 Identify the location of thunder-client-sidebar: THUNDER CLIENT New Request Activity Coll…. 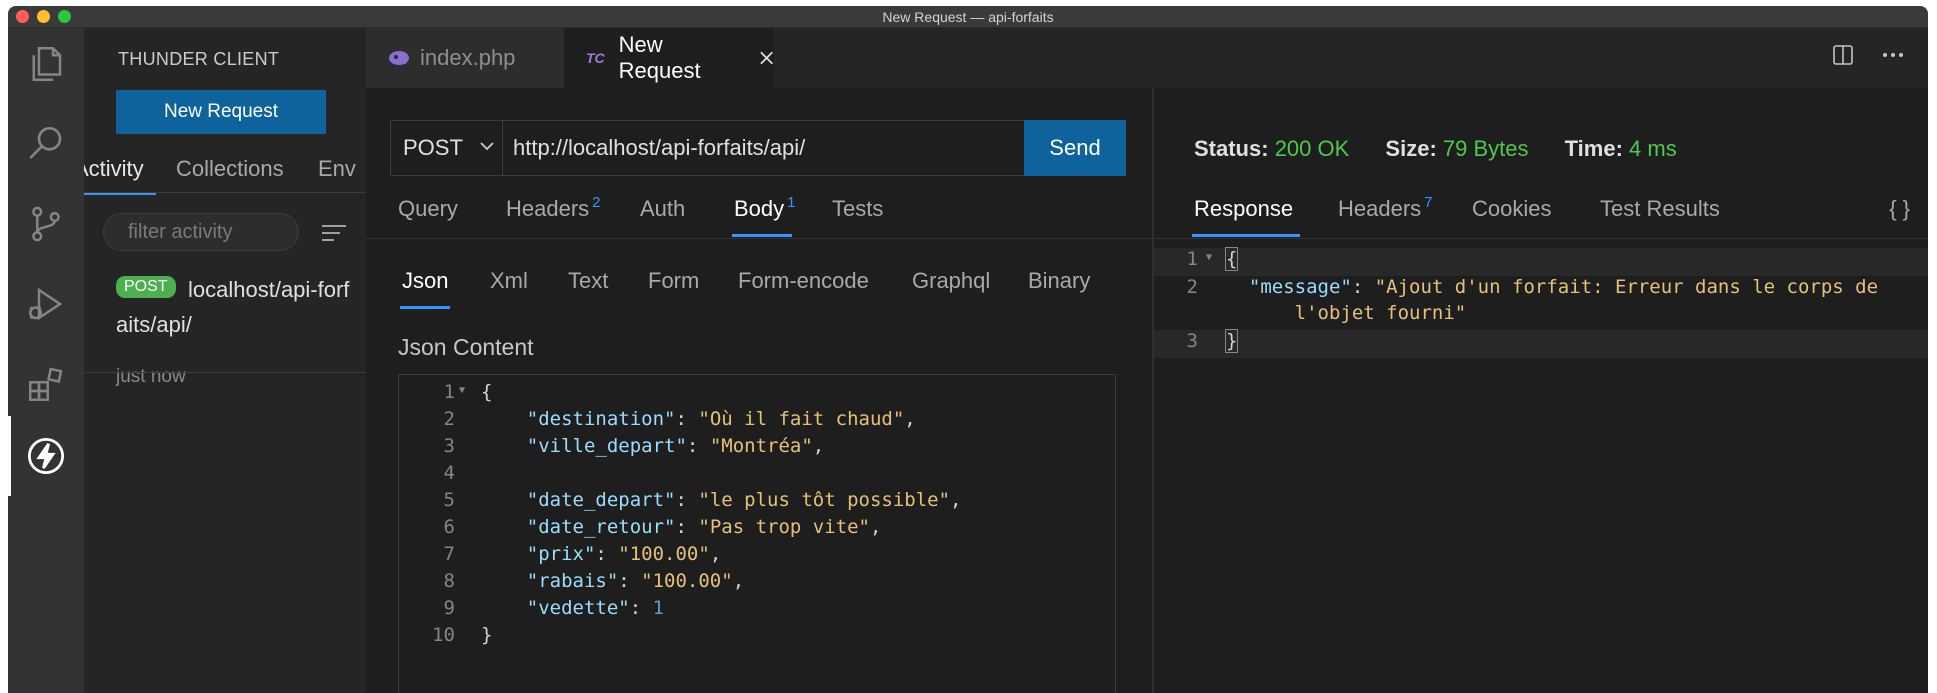
(225, 360).